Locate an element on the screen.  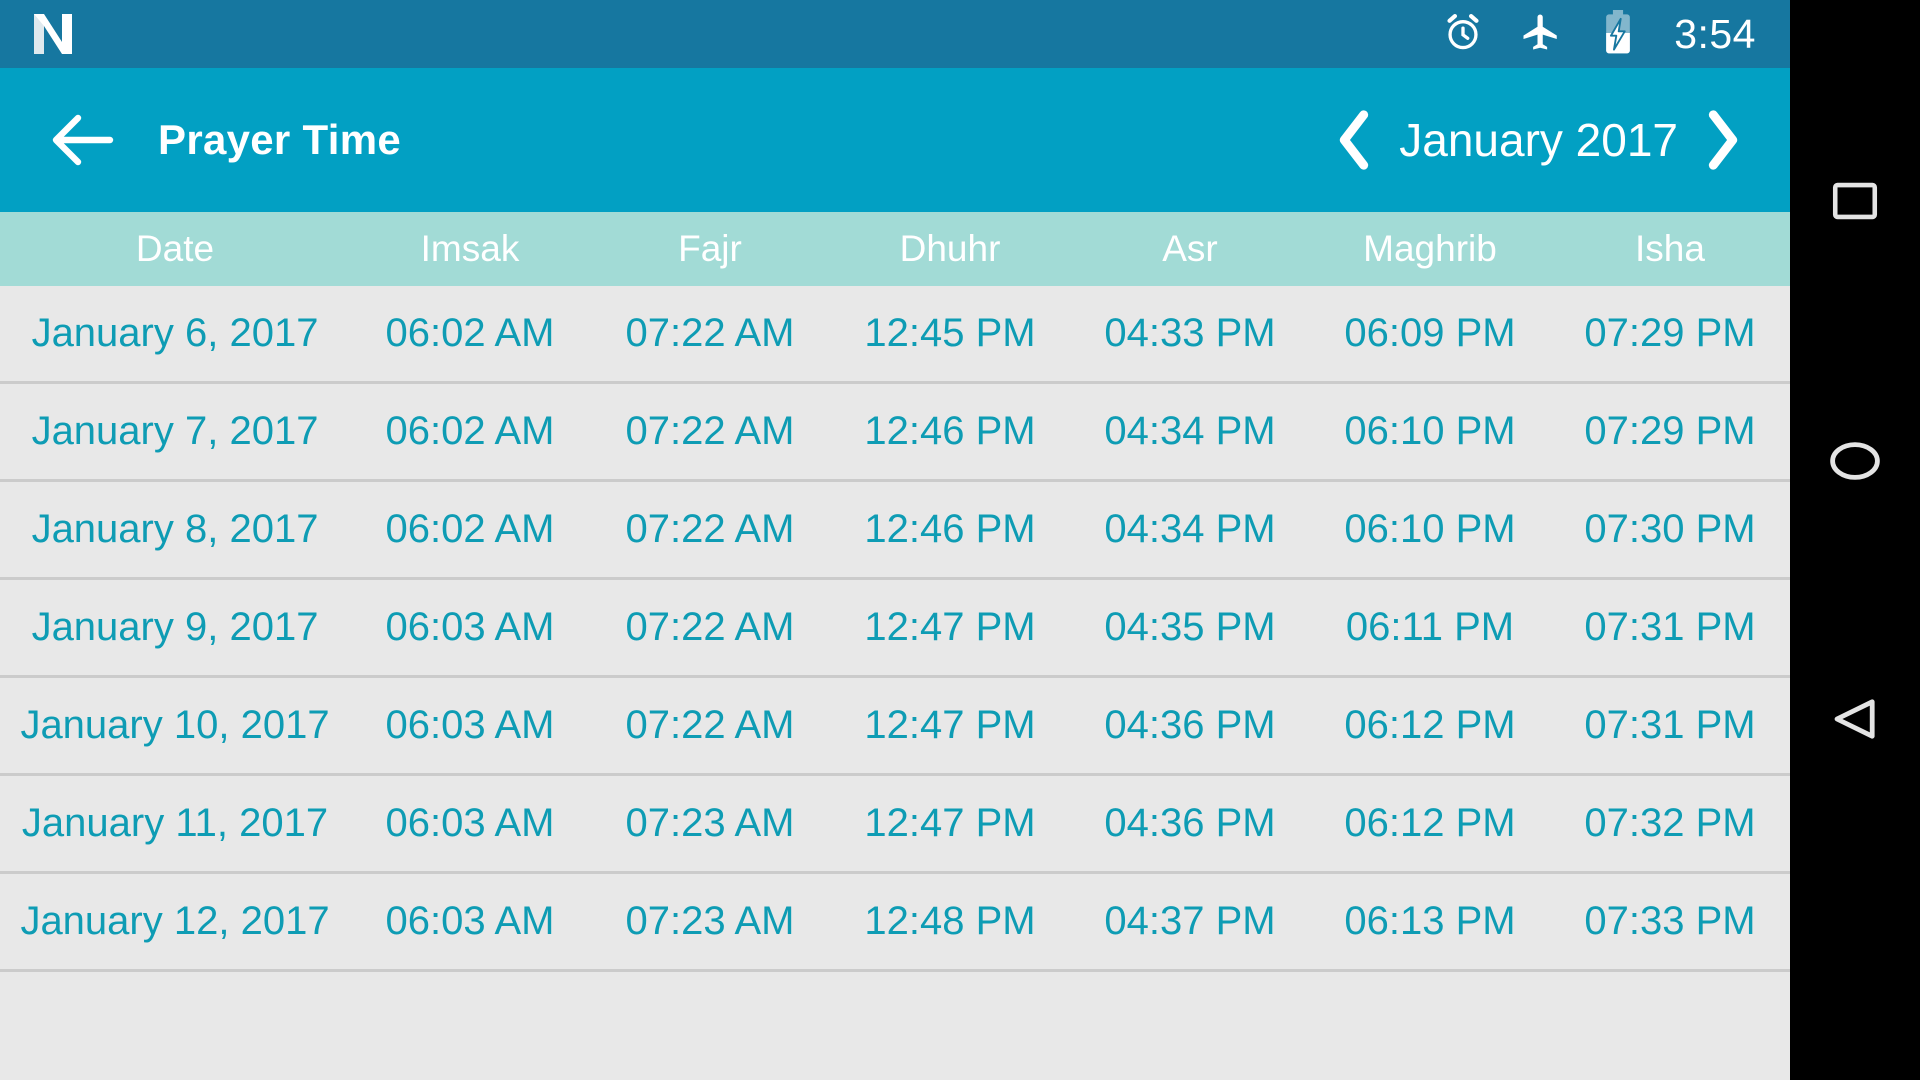
cell-maghrib: 06:11 PM is located at coordinates (1430, 627).